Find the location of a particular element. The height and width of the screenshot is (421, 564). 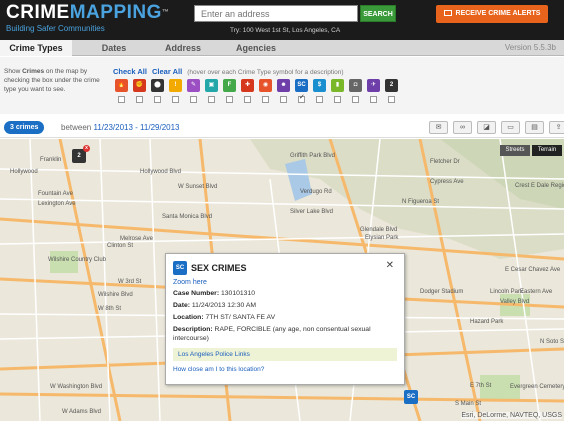

vehicle-break-in-checkbox is located at coordinates (355, 99).